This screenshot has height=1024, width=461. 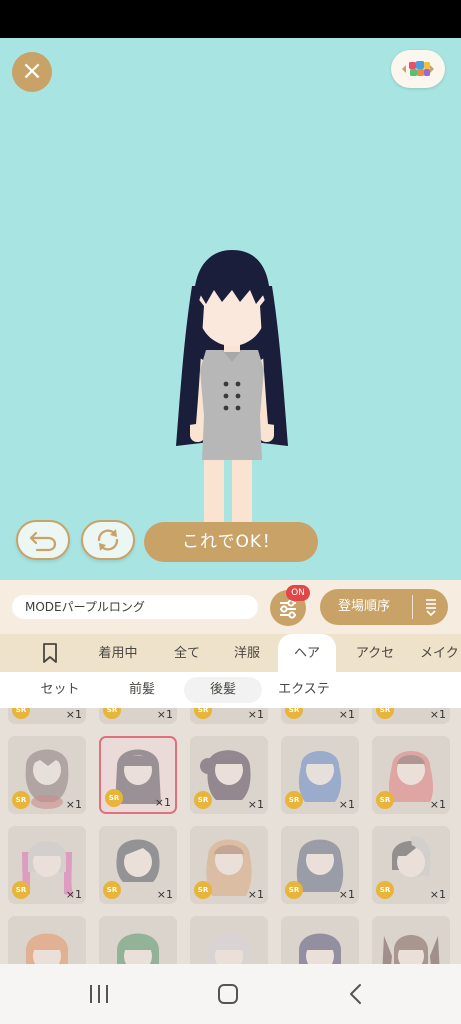 I want to click on refresh-icon, so click(x=108, y=540).